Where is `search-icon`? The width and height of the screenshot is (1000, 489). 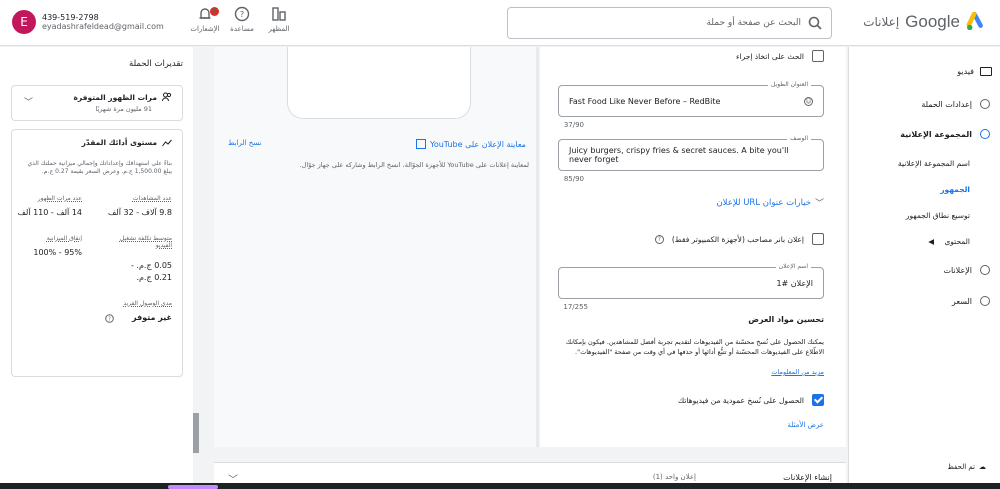 search-icon is located at coordinates (815, 23).